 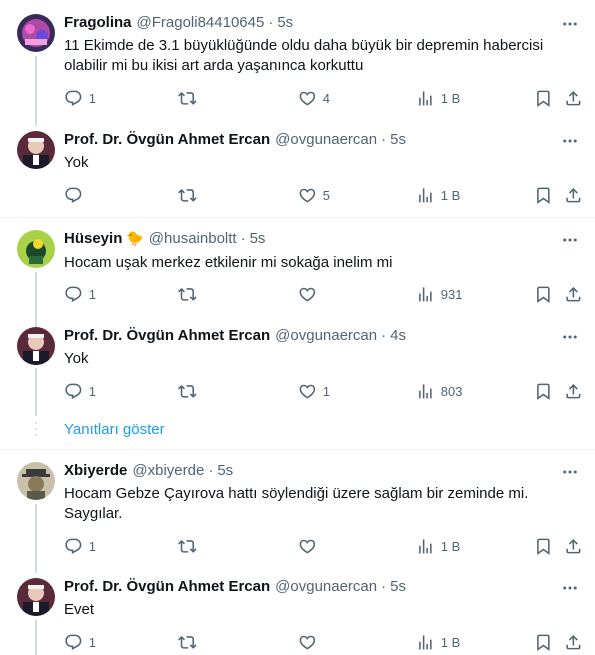 What do you see at coordinates (36, 429) in the screenshot?
I see `thread-dots` at bounding box center [36, 429].